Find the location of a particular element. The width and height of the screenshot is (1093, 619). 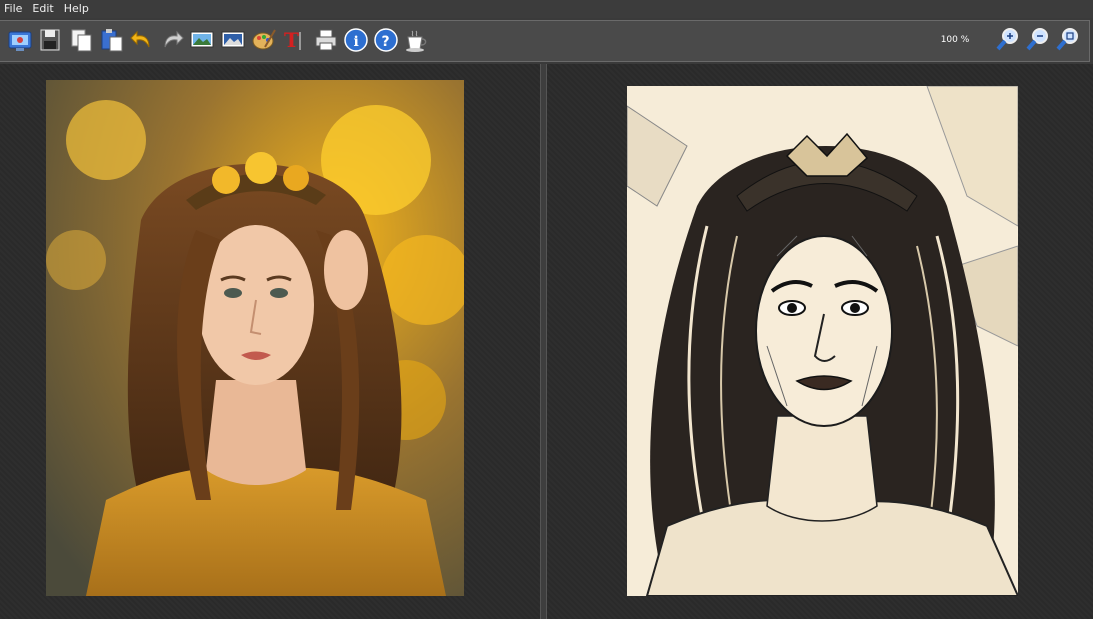

save-button is located at coordinates (50, 40).